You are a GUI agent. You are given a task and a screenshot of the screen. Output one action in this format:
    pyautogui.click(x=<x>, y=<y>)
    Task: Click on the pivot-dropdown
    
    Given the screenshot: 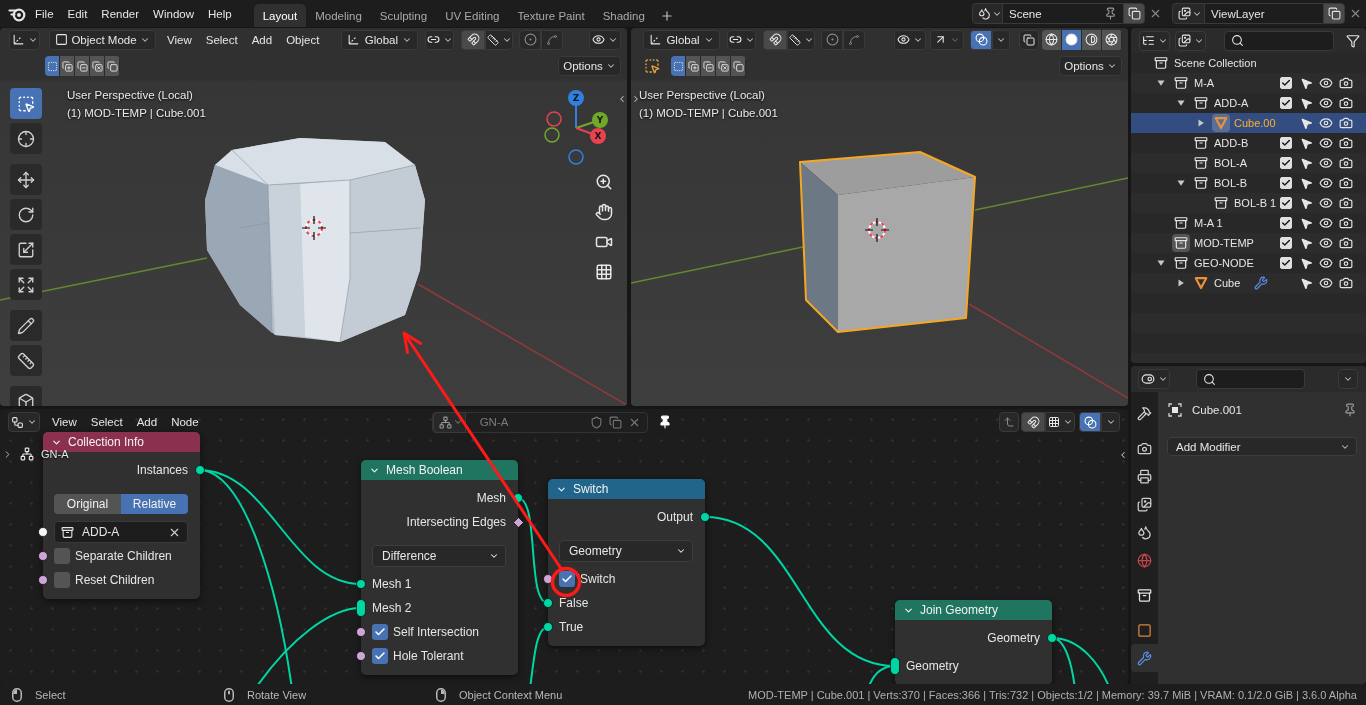 What is the action you would take?
    pyautogui.click(x=440, y=39)
    